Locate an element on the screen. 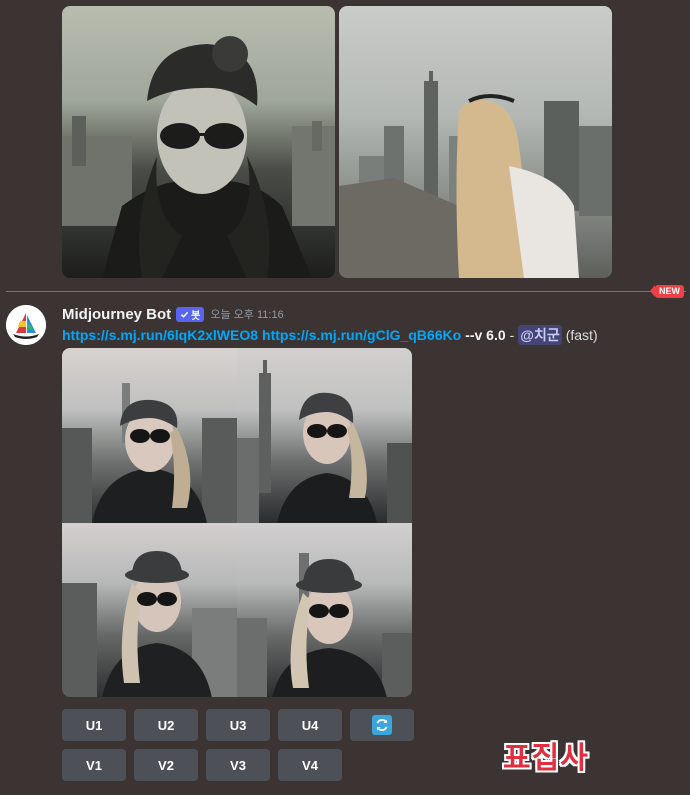 The height and width of the screenshot is (795, 690). grid-image-3-illustration is located at coordinates (149, 623).